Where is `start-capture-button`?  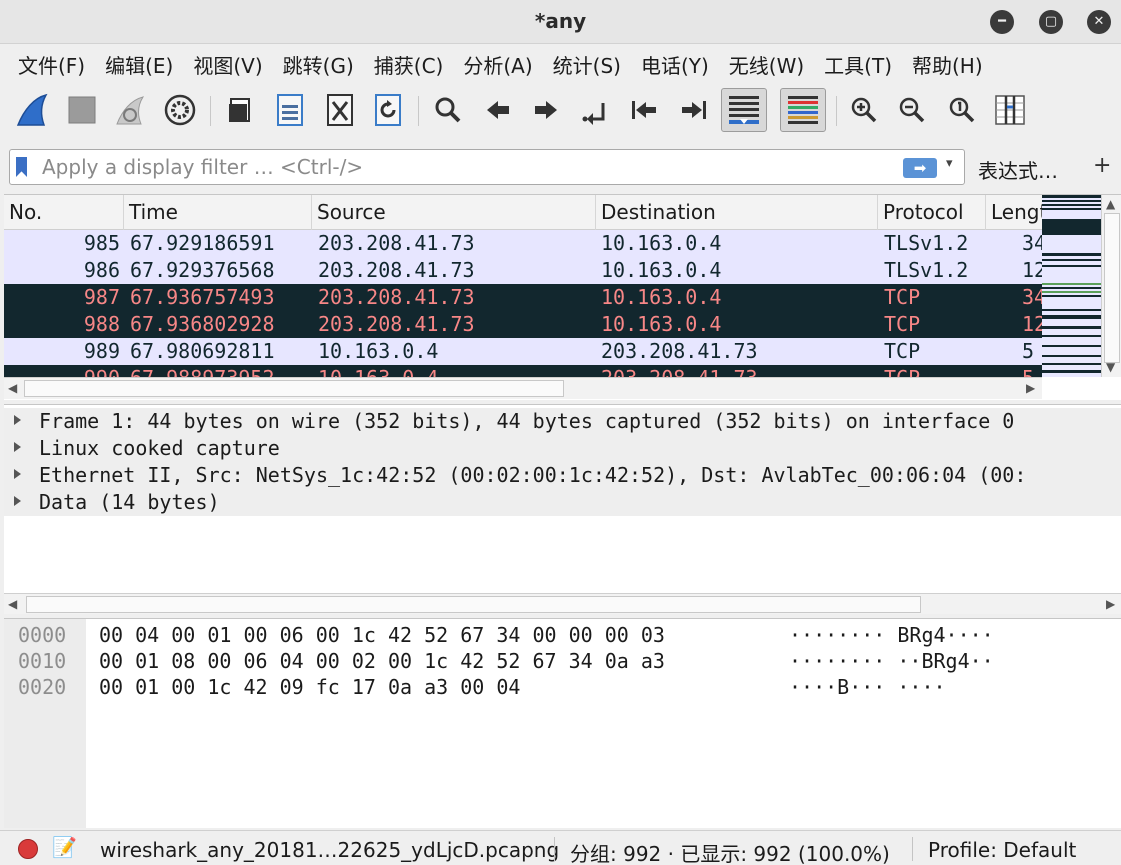
start-capture-button is located at coordinates (32, 110).